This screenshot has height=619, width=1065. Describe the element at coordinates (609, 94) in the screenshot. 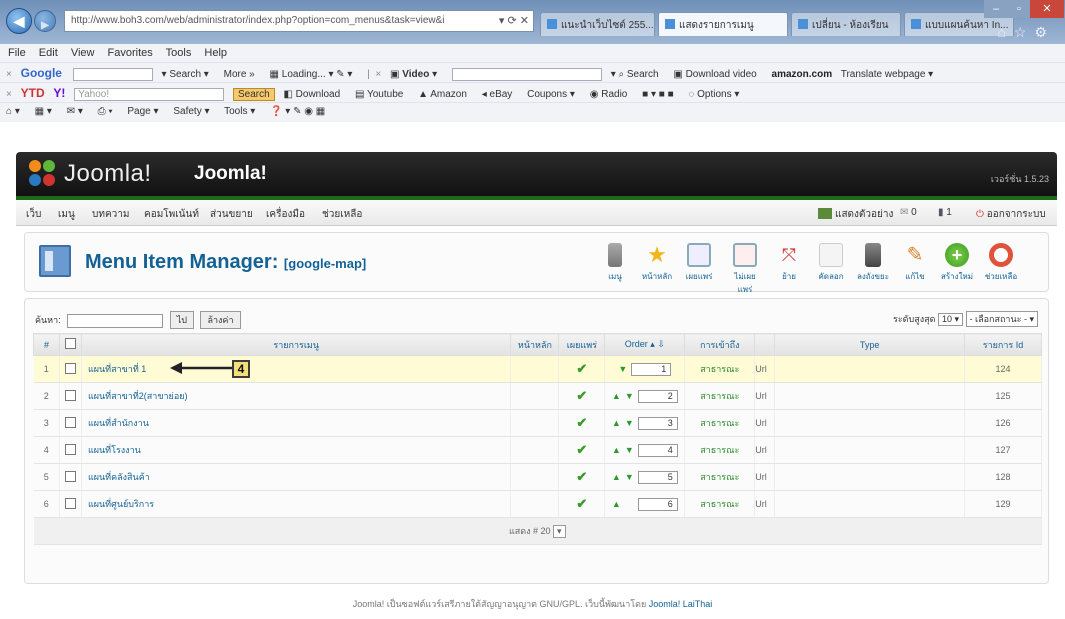

I see `radio-button: ◉ Radio` at that location.